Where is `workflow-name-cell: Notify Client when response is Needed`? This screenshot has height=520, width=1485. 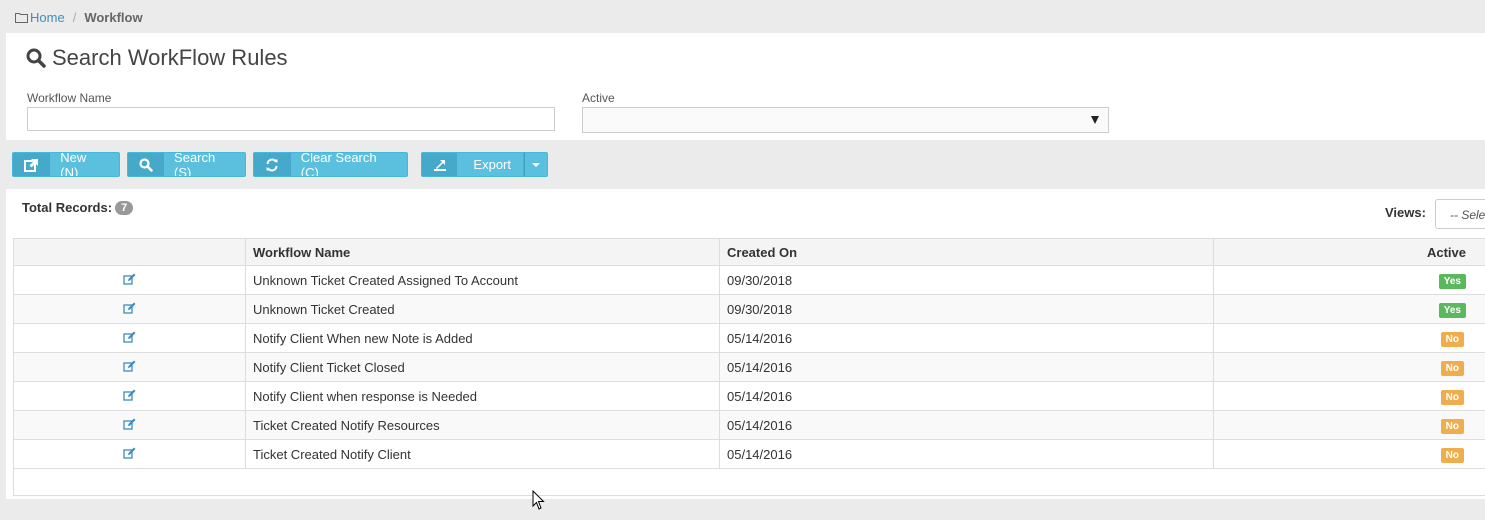 workflow-name-cell: Notify Client when response is Needed is located at coordinates (482, 396).